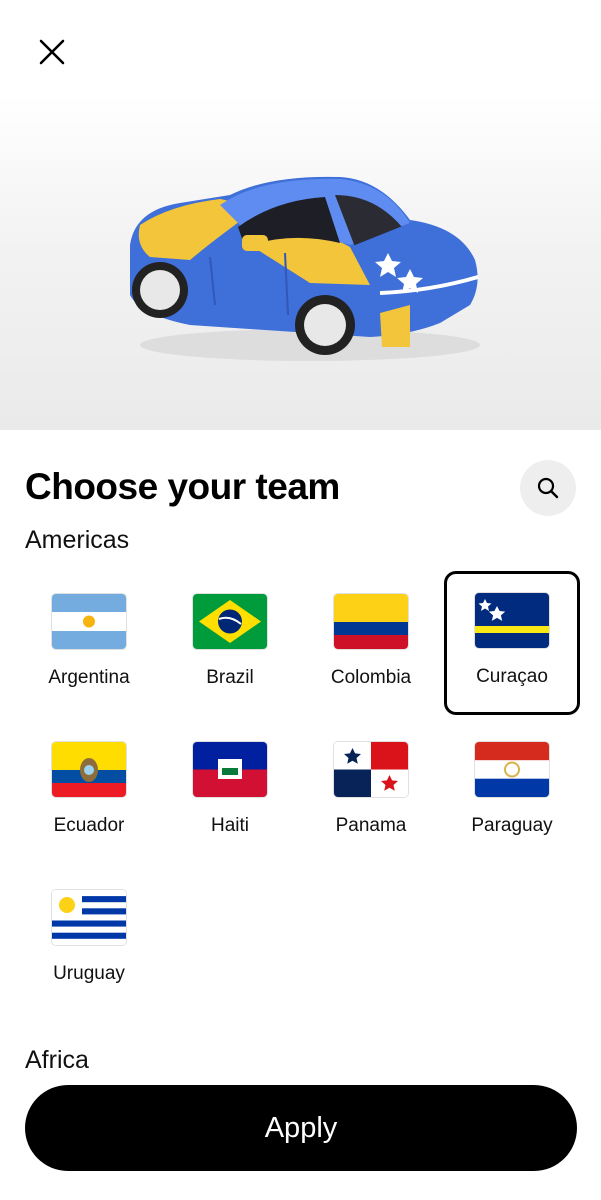 The width and height of the screenshot is (601, 1200). I want to click on team-option-panama: Panama, so click(371, 788).